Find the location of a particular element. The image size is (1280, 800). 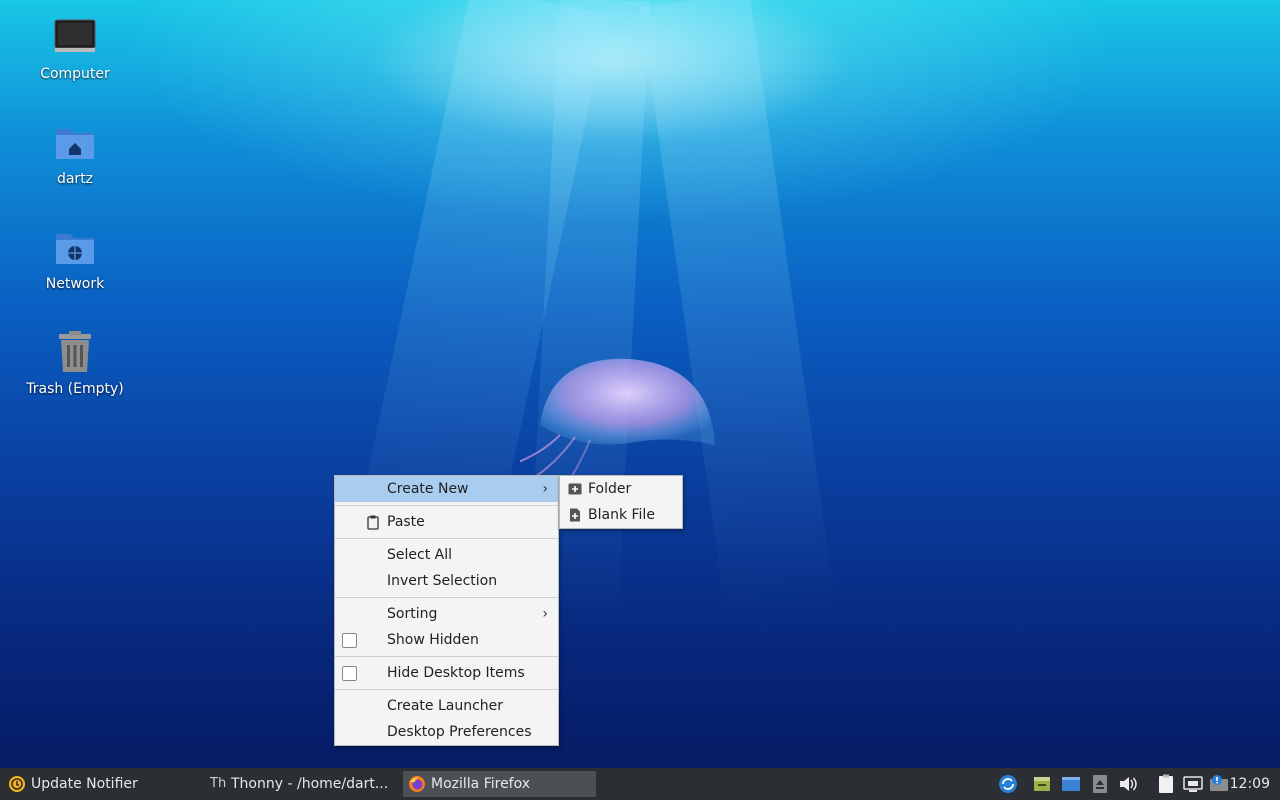

menu-item-label: Create New is located at coordinates (428, 489).